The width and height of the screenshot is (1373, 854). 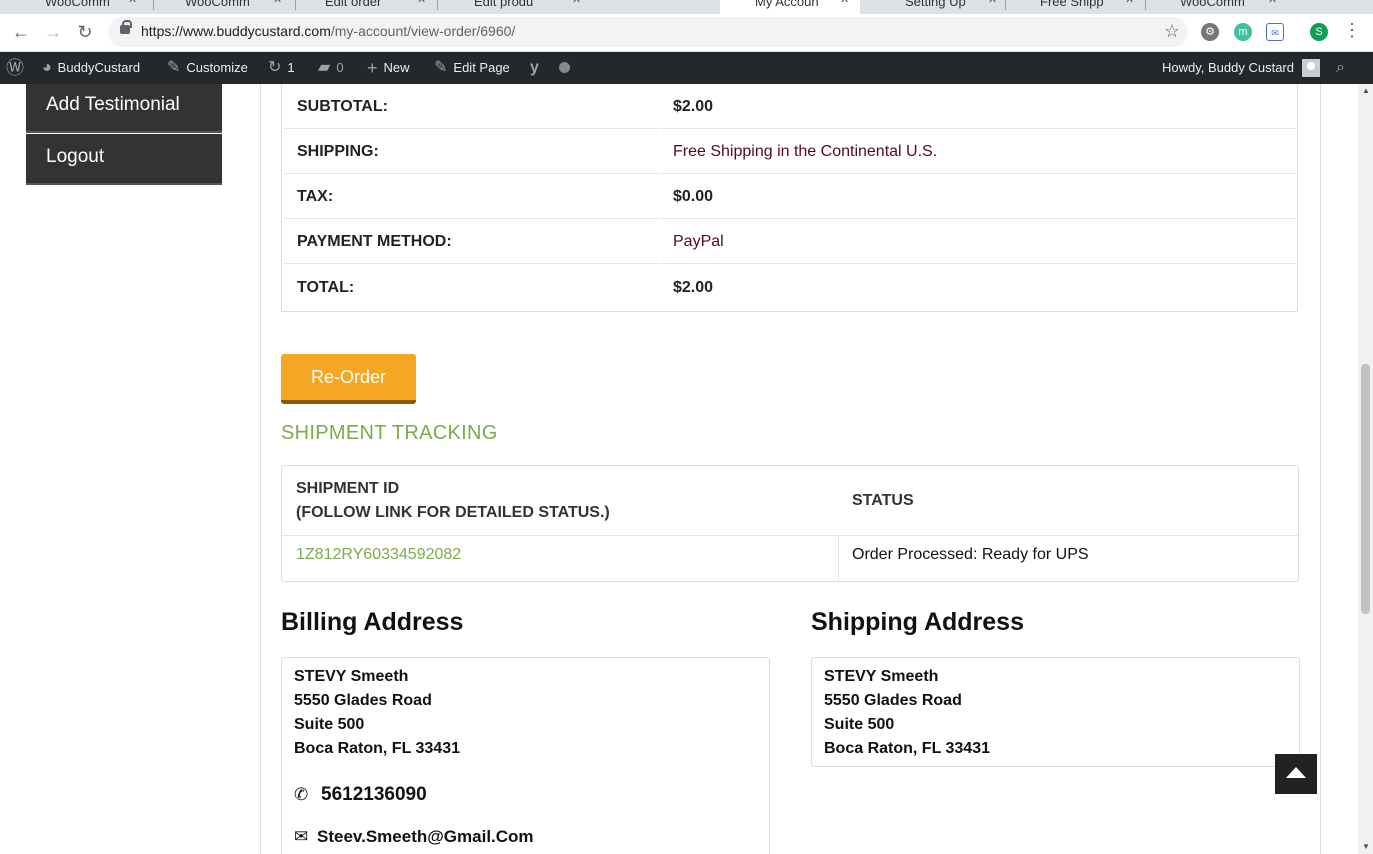 What do you see at coordinates (1072, 4) in the screenshot?
I see `tab-title: Free Shipp` at bounding box center [1072, 4].